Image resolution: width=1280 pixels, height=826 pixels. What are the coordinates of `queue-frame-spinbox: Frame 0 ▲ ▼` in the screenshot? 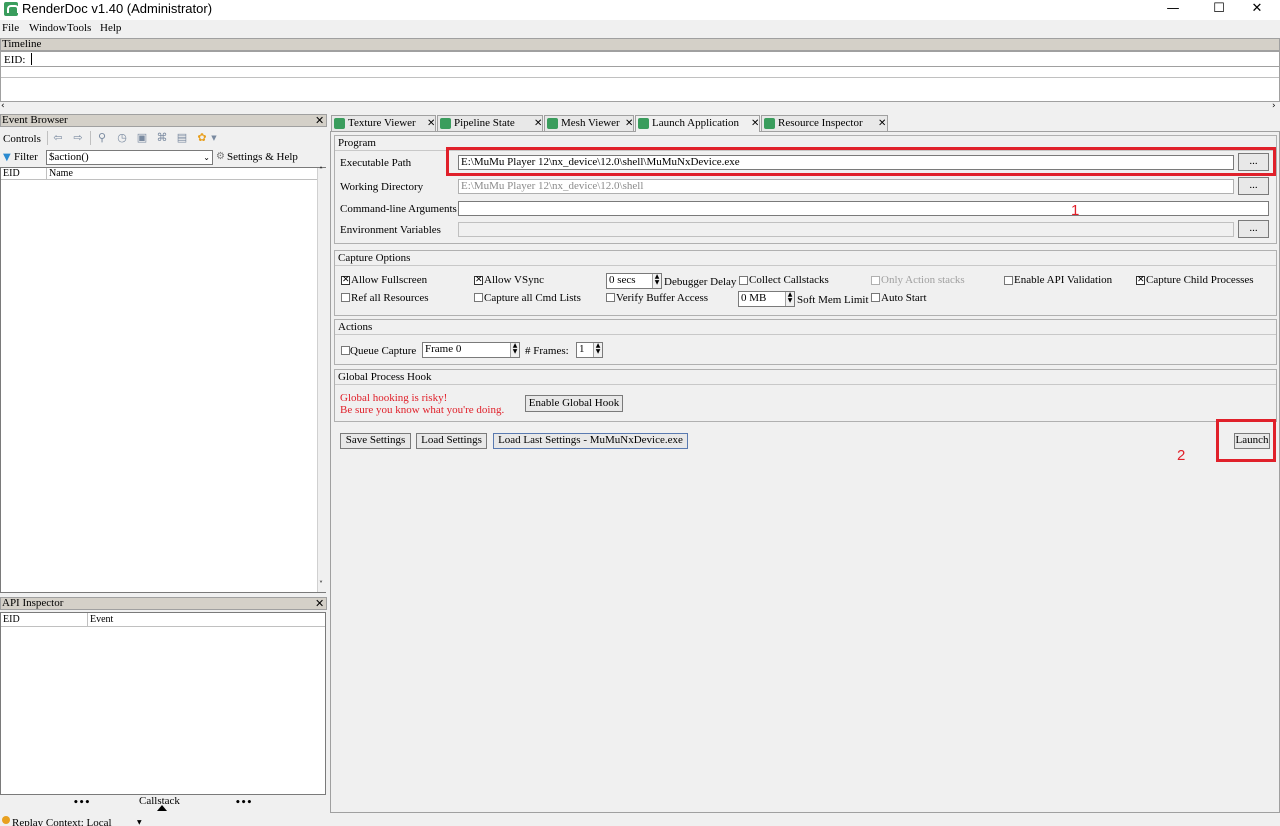 It's located at (471, 350).